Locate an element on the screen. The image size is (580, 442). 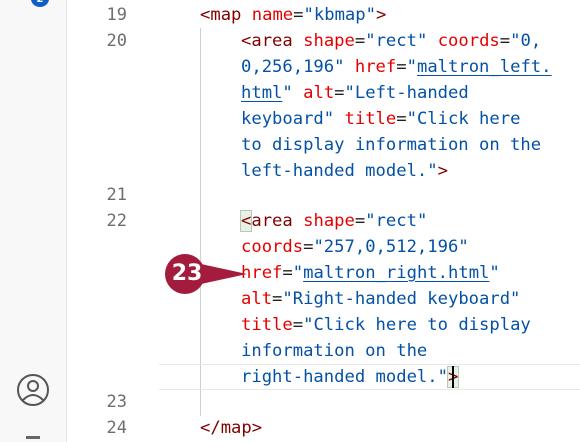
code-line-22: <area shape="rect" is located at coordinates (333, 221).